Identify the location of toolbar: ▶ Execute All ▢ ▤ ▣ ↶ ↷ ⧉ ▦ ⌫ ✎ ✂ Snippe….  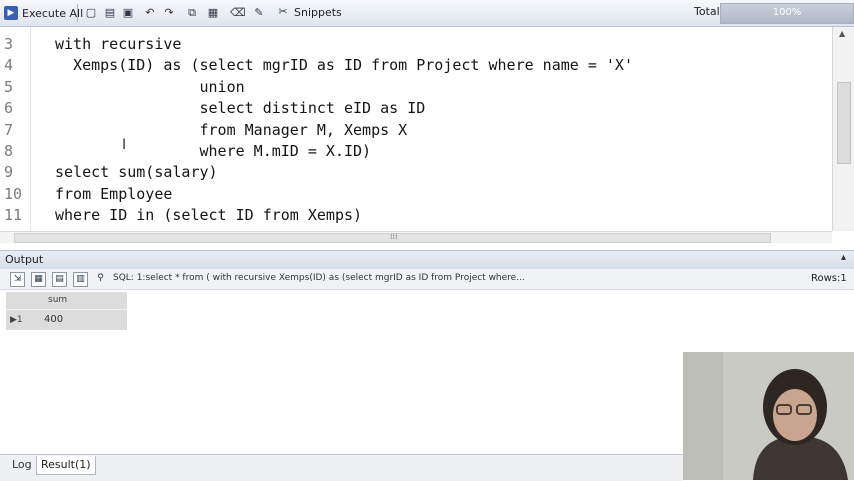
(427, 13).